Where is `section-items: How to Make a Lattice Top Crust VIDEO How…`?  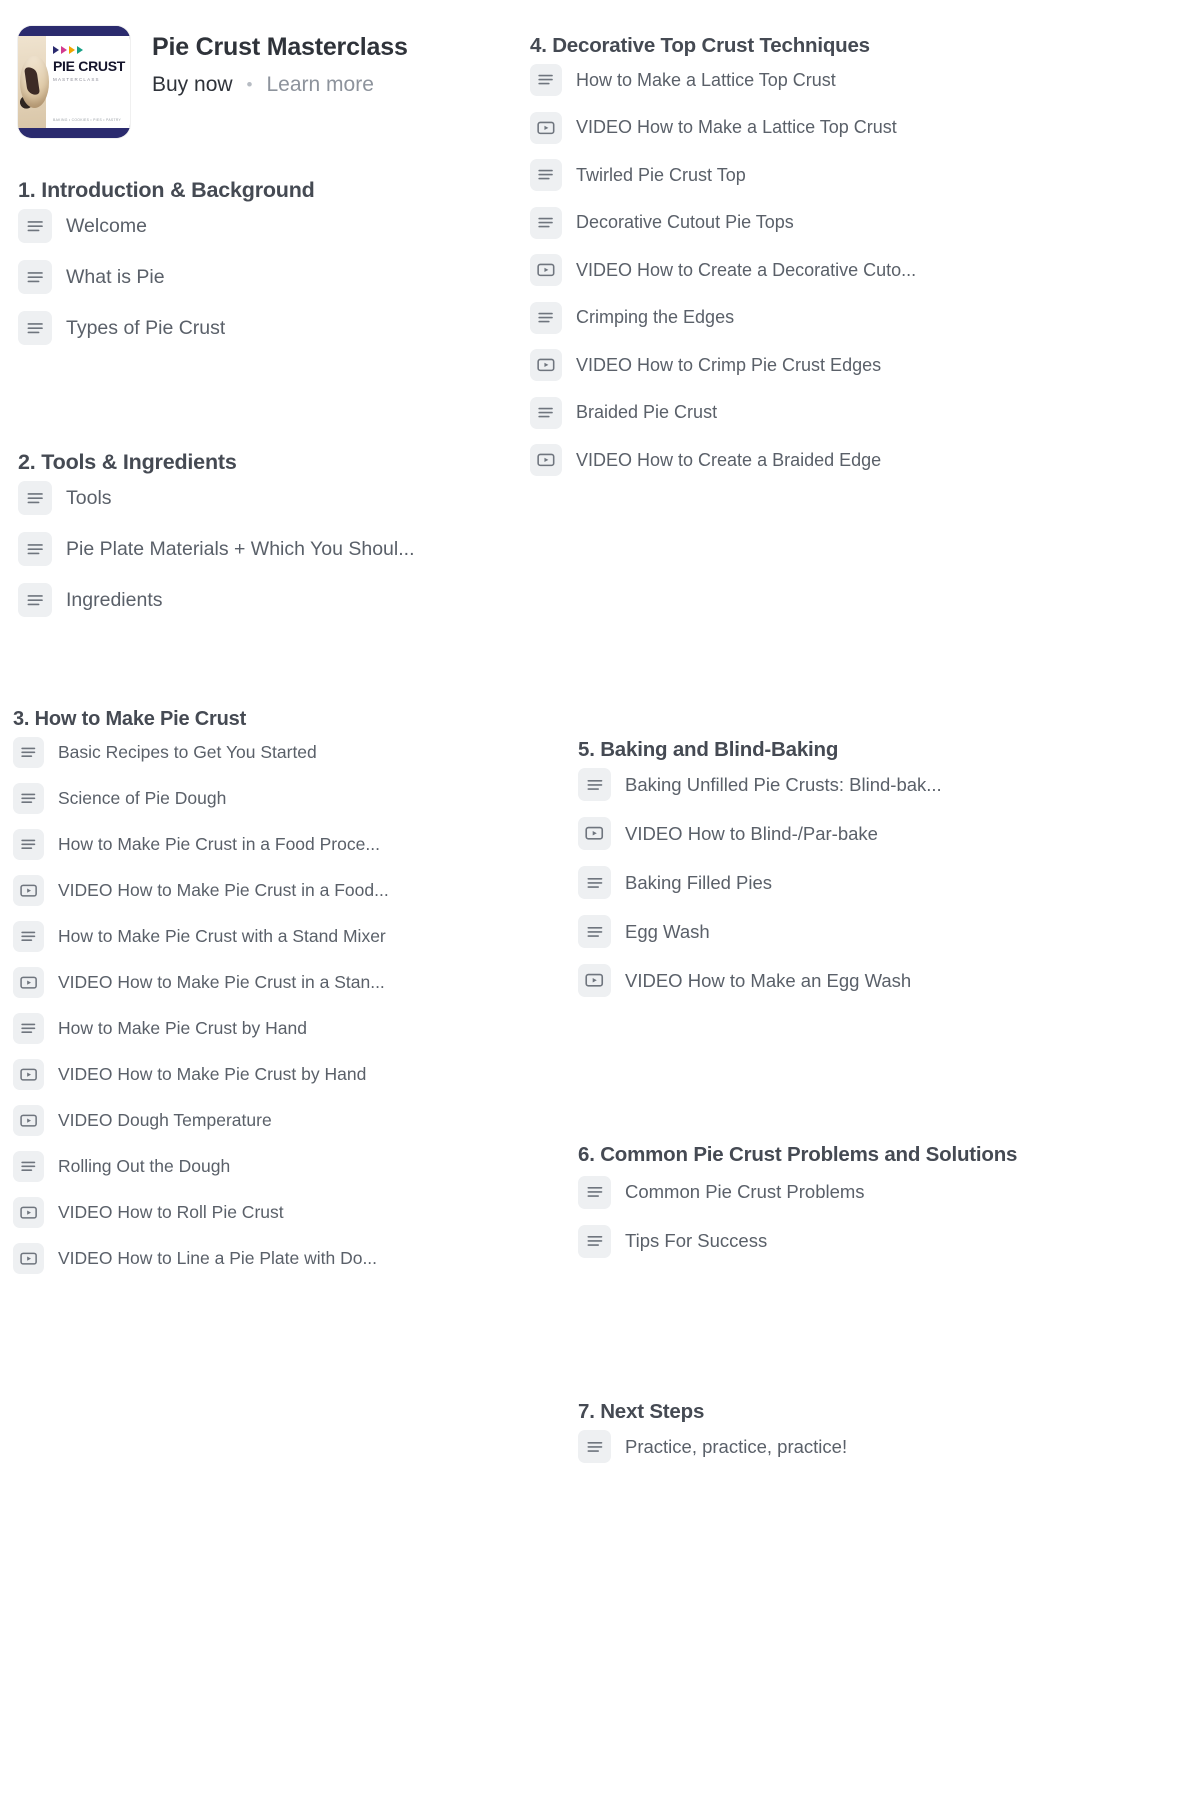 section-items: How to Make a Lattice Top Crust VIDEO How… is located at coordinates (780, 270).